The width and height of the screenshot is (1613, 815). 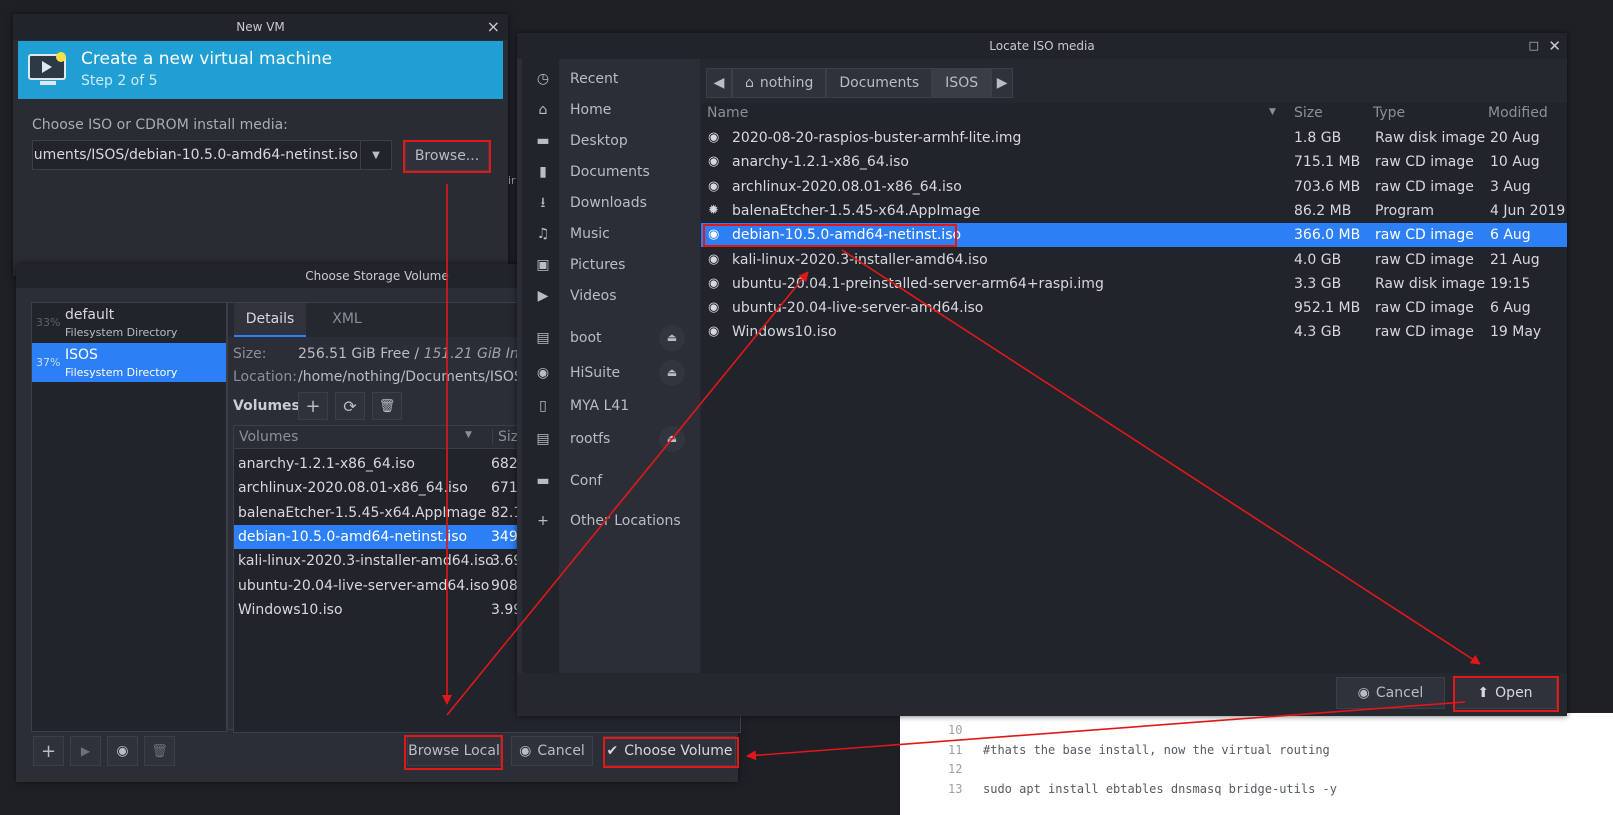 I want to click on arrow-open-to-choose-volume, so click(x=1106, y=731).